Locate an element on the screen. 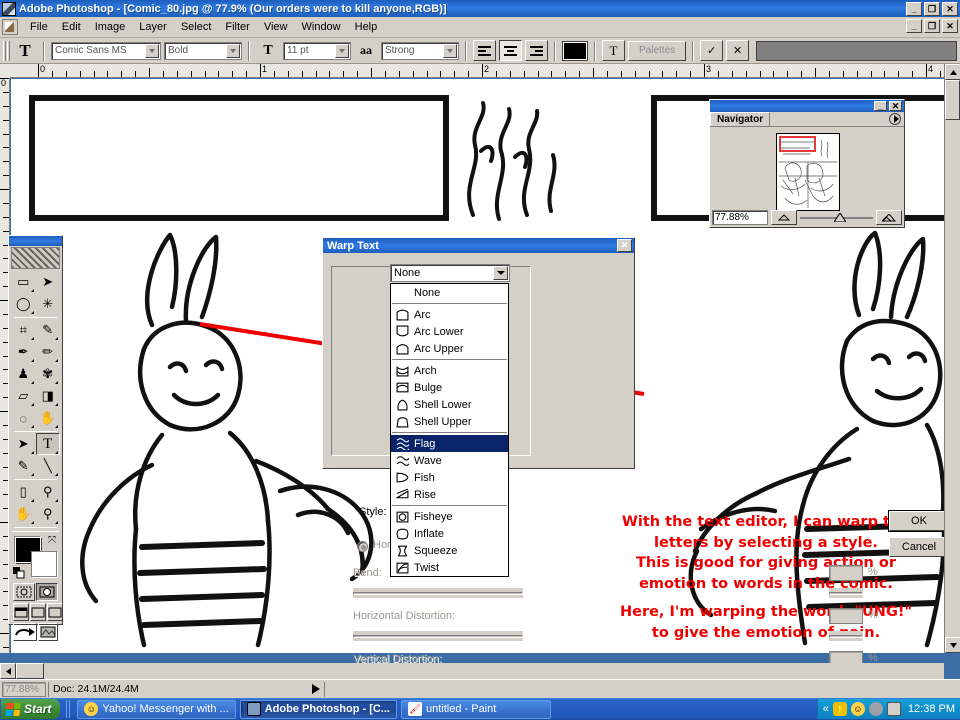 Image resolution: width=960 pixels, height=720 pixels. messenger-icon: ☺ is located at coordinates (857, 709).